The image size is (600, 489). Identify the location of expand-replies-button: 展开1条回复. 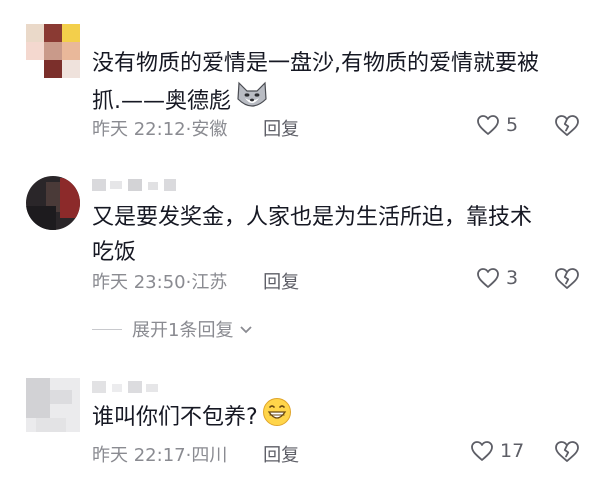
(172, 329).